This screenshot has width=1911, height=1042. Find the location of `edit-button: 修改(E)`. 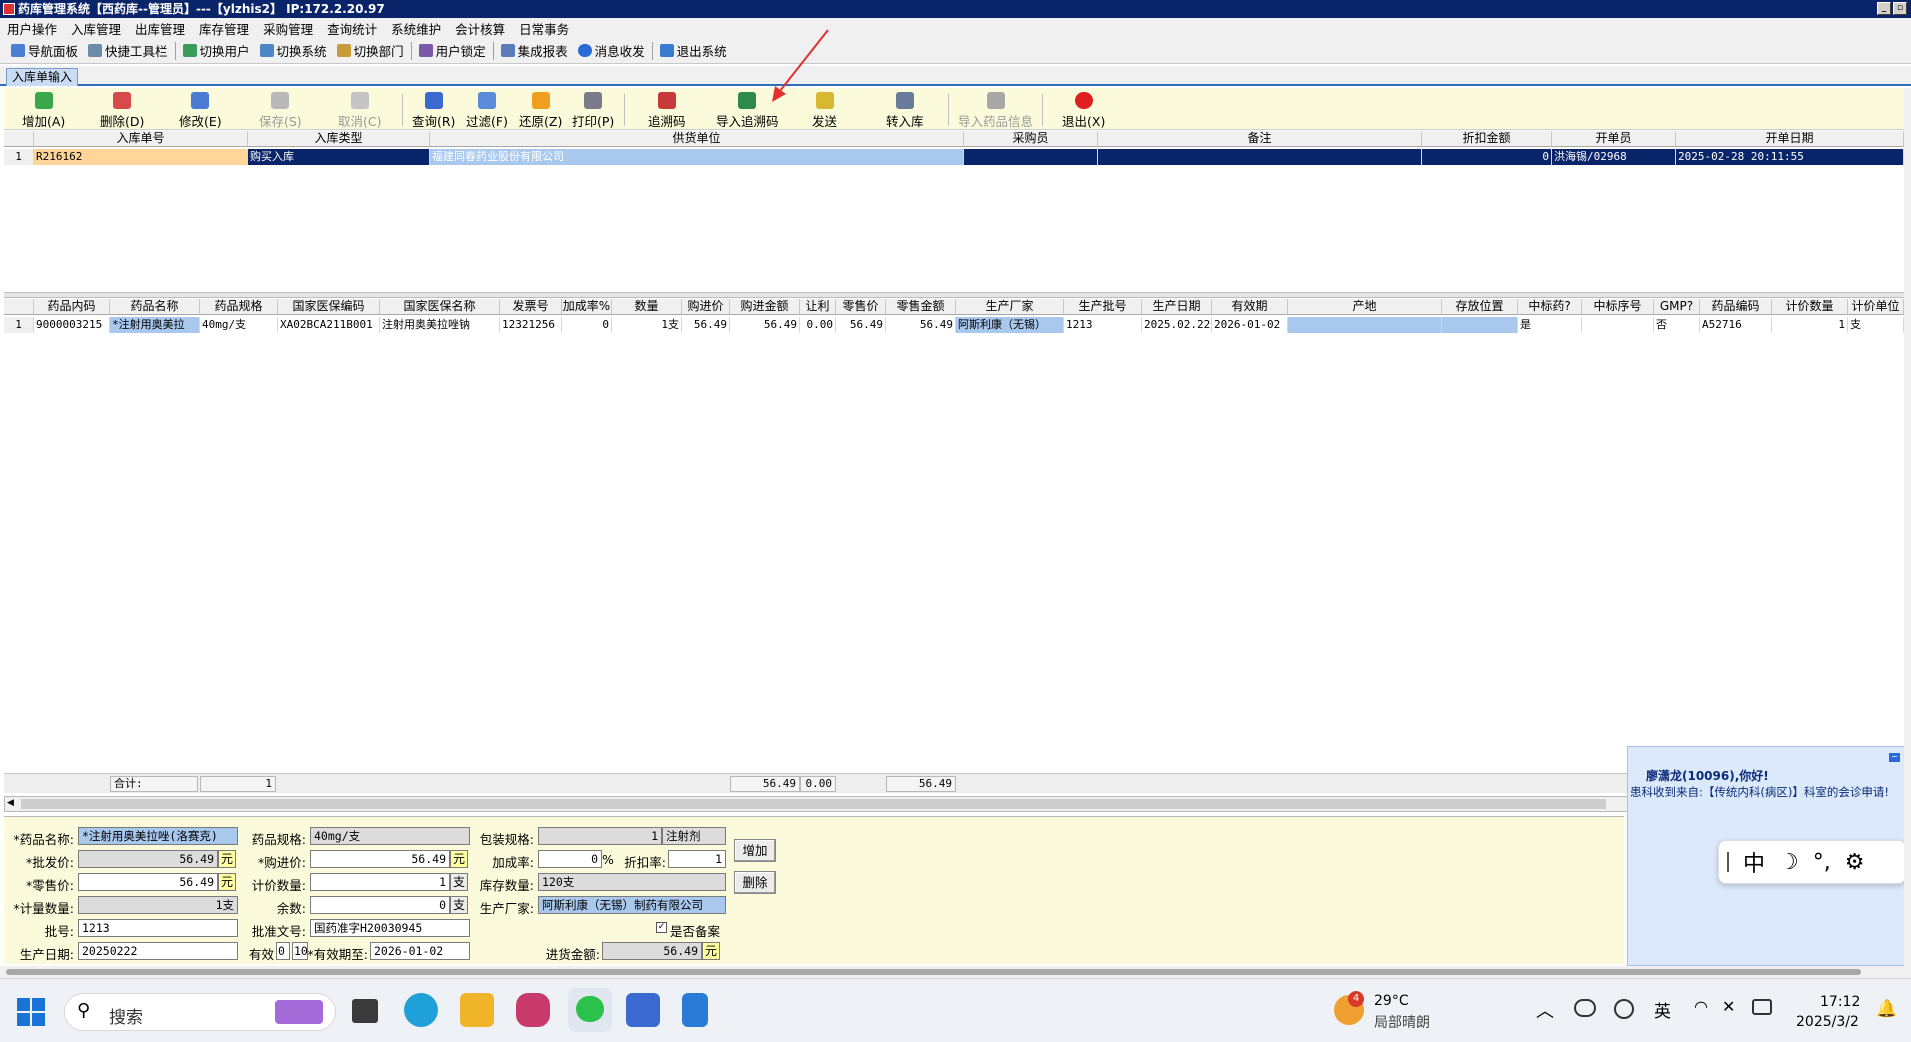

edit-button: 修改(E) is located at coordinates (200, 111).